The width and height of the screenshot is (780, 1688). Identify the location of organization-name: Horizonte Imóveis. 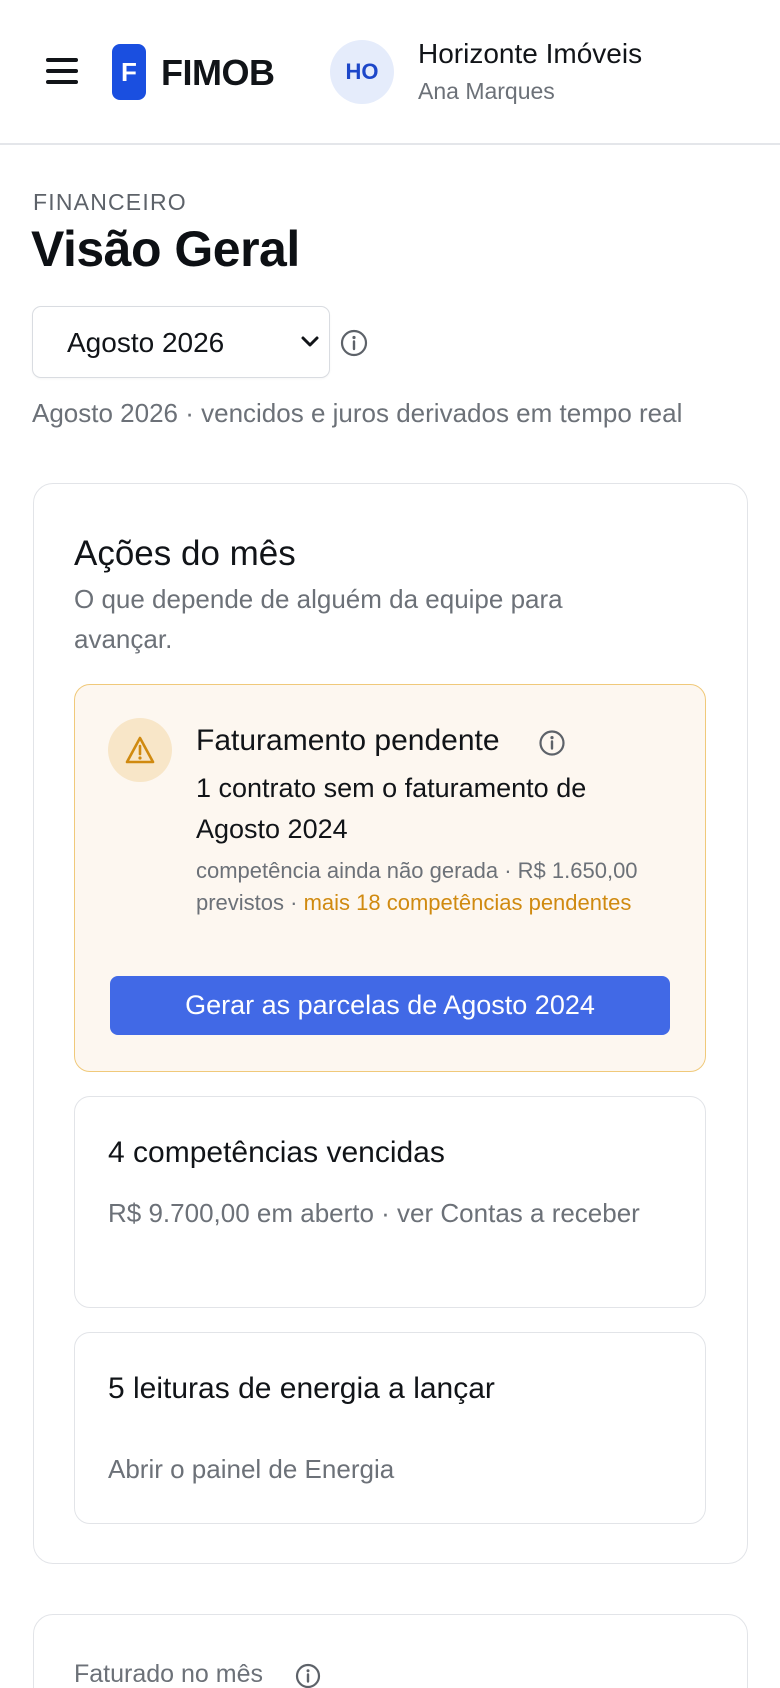
(530, 53).